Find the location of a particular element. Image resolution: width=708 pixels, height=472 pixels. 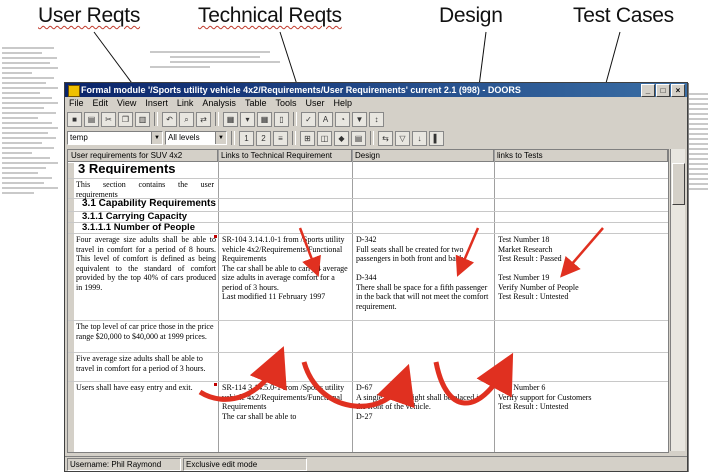

user-req-4: Users shall have easy entry and exit. is located at coordinates (146, 388).